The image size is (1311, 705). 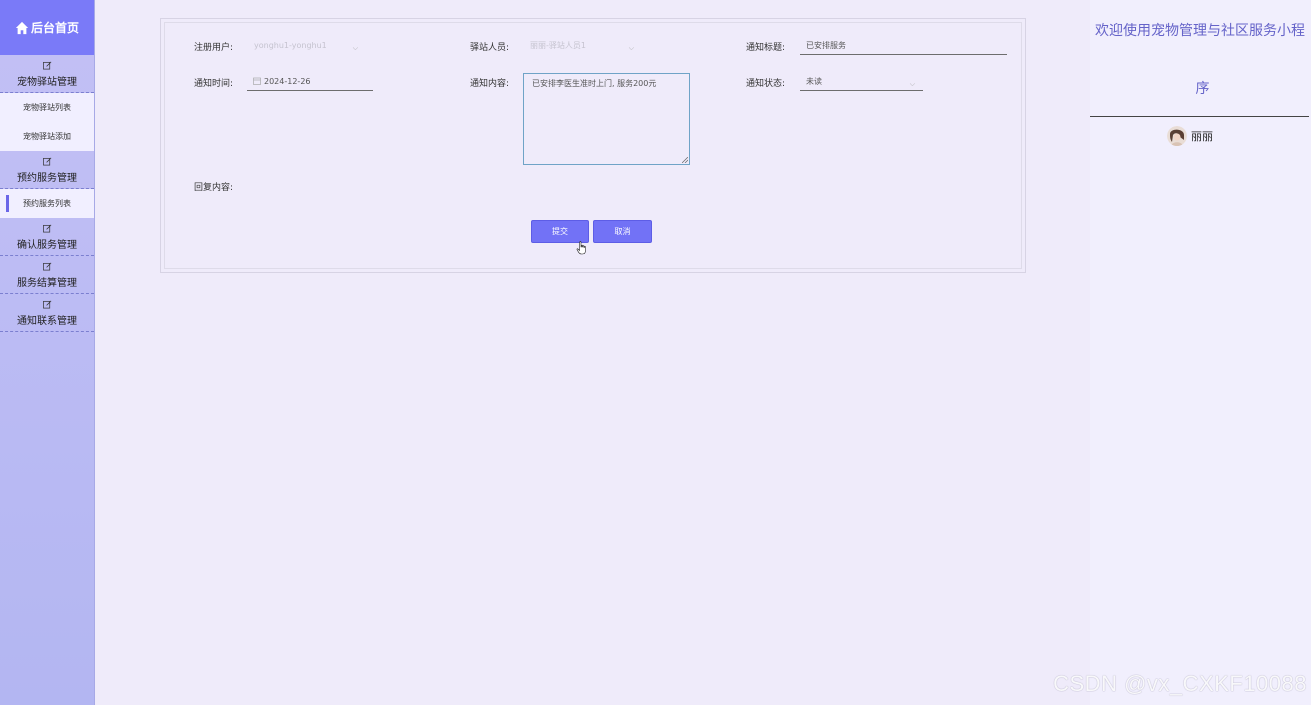 What do you see at coordinates (560, 231) in the screenshot?
I see `submit-button: 提交` at bounding box center [560, 231].